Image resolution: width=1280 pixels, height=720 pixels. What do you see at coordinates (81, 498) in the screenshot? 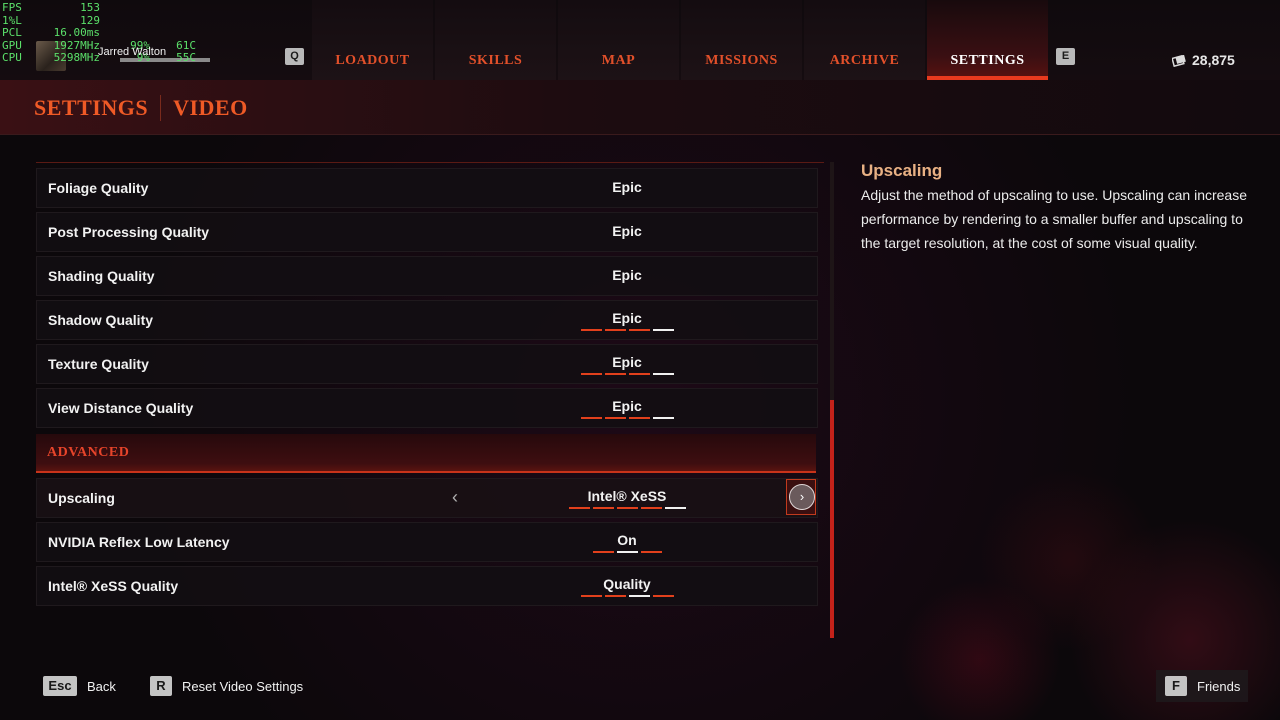
I see `setting-label: Upscaling` at bounding box center [81, 498].